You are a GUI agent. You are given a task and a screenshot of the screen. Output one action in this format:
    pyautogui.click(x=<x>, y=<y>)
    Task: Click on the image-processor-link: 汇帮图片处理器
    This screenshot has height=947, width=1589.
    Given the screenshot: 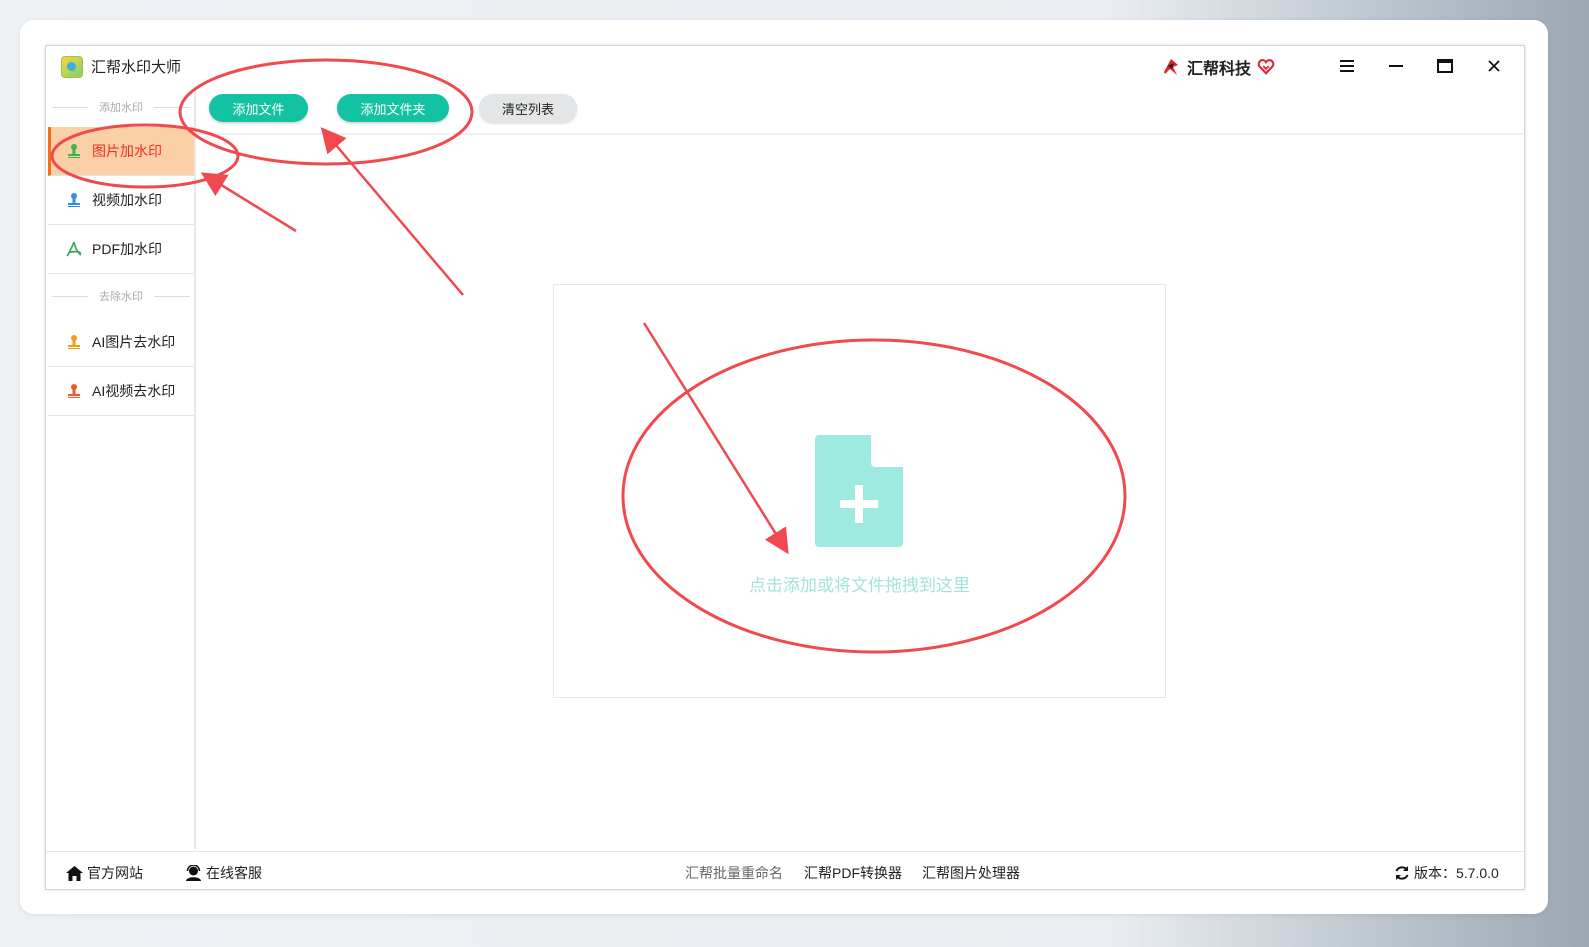 What is the action you would take?
    pyautogui.click(x=971, y=873)
    